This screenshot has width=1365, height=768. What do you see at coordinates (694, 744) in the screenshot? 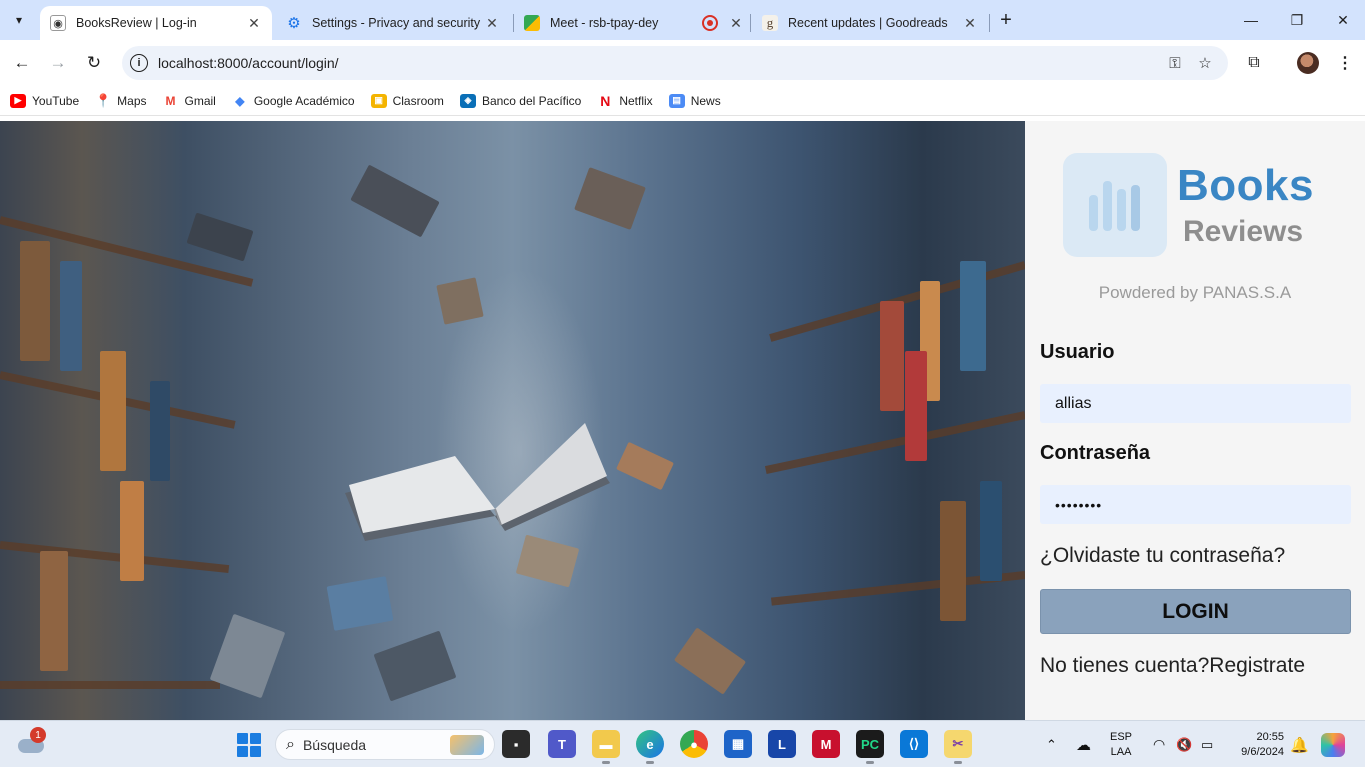
I see `chrome-icon: ●` at bounding box center [694, 744].